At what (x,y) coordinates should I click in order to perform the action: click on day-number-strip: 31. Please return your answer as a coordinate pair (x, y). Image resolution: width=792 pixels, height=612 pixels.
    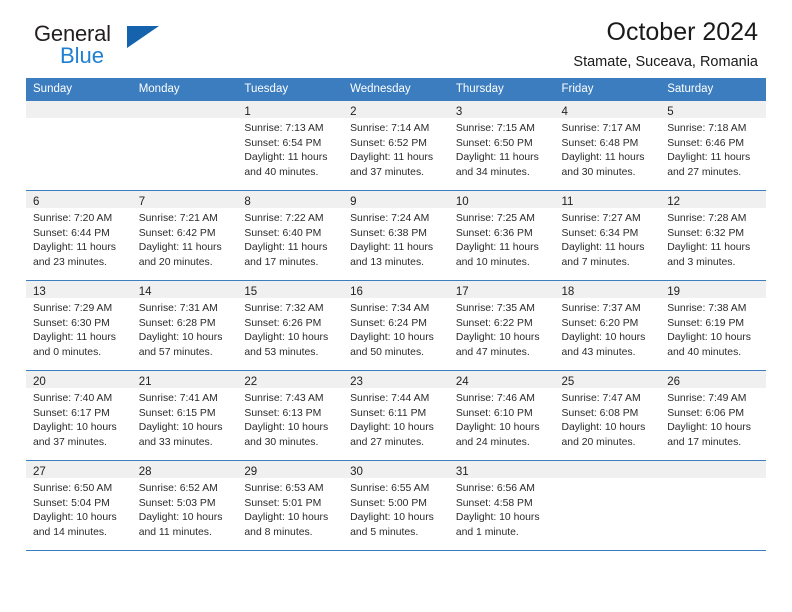
    Looking at the image, I should click on (501, 469).